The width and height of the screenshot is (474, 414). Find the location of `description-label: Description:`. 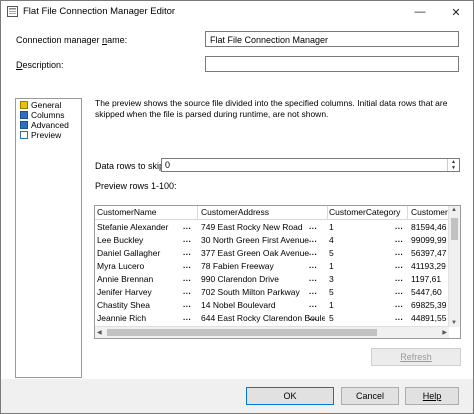

description-label: Description: is located at coordinates (40, 65).